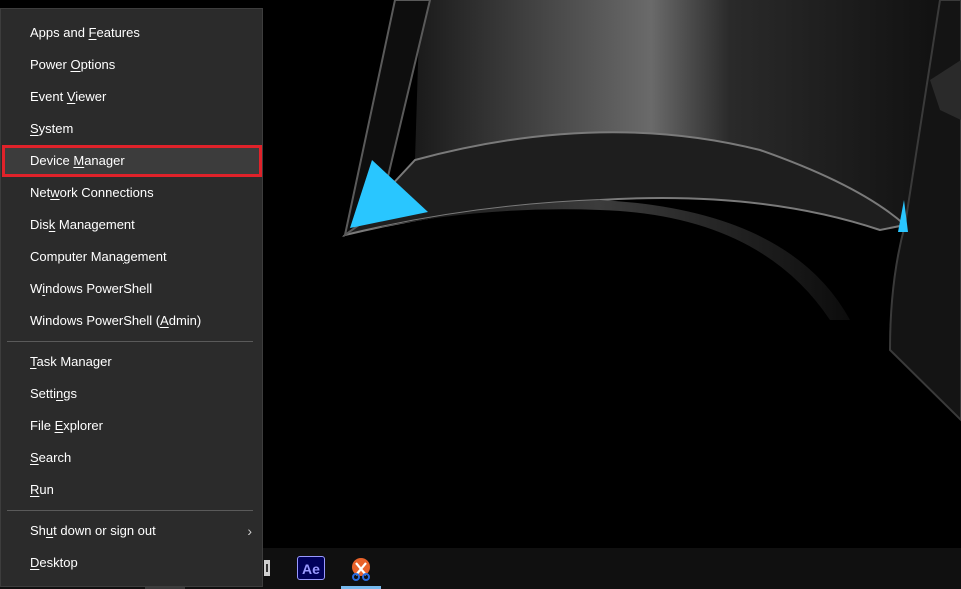 This screenshot has height=589, width=961. What do you see at coordinates (132, 458) in the screenshot?
I see `menu-item: Search` at bounding box center [132, 458].